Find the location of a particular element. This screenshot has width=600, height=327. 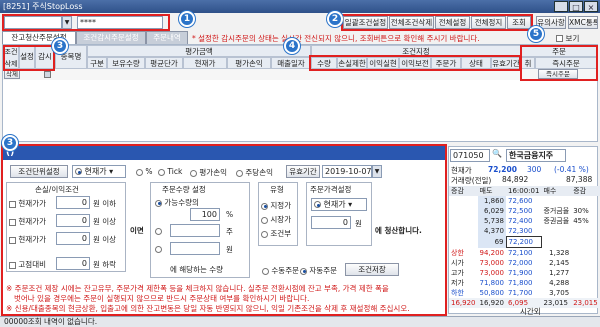

qty-shares-input is located at coordinates (195, 230).